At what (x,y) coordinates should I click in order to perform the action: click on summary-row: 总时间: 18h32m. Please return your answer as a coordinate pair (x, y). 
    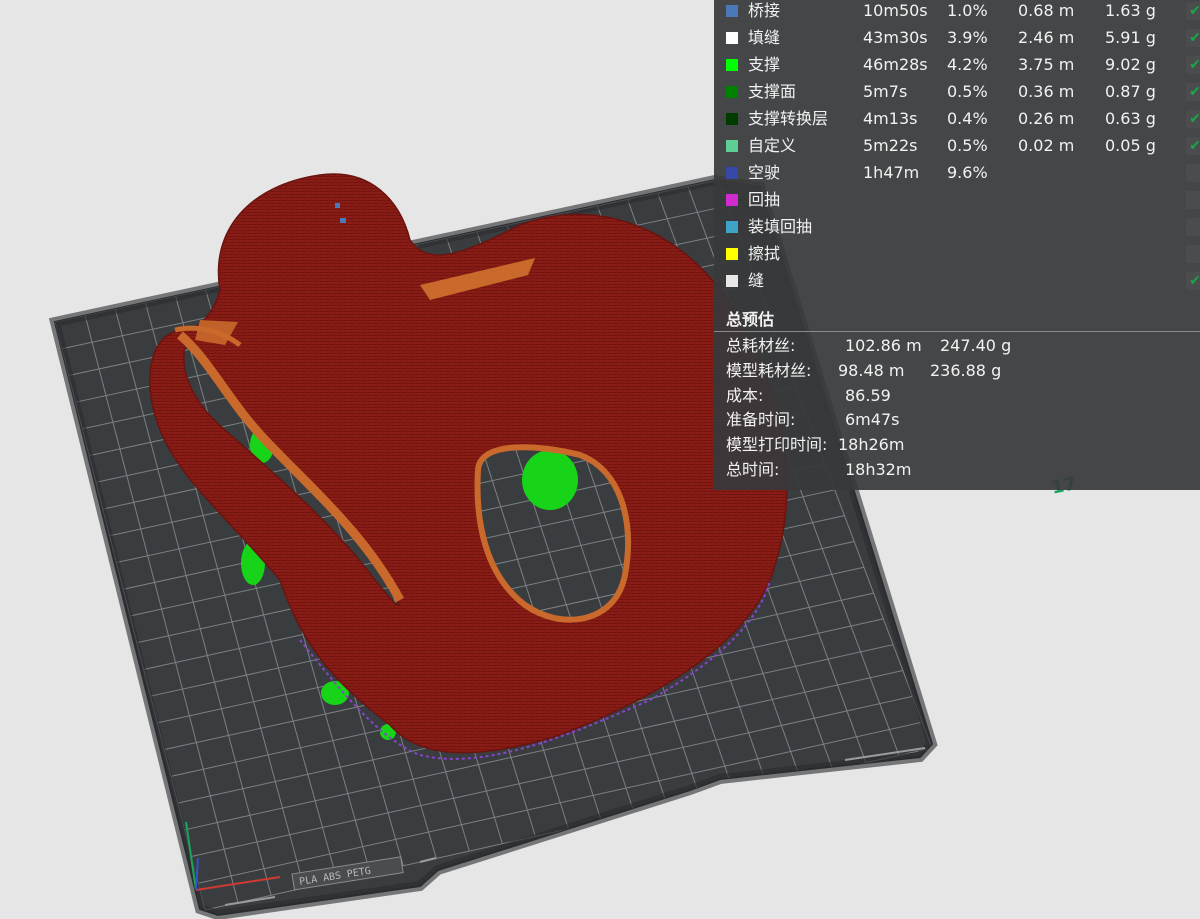
    Looking at the image, I should click on (961, 470).